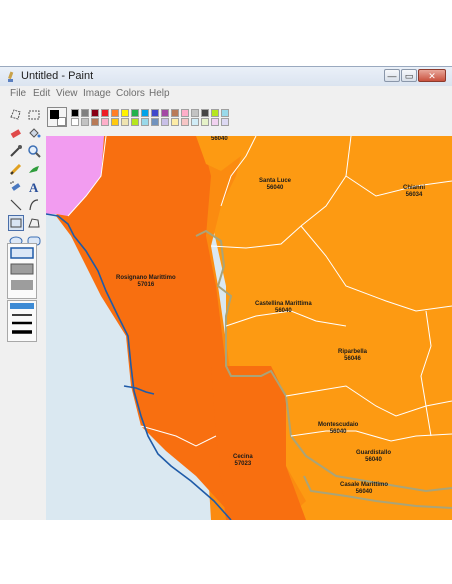  What do you see at coordinates (338, 428) in the screenshot?
I see `map-label-montescudaio: Montescudaio 56040` at bounding box center [338, 428].